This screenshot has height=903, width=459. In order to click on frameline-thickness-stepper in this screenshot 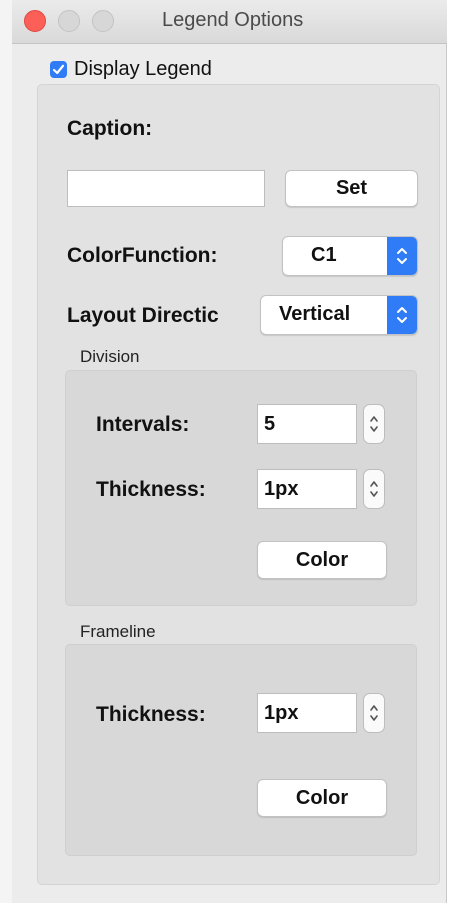, I will do `click(374, 713)`.